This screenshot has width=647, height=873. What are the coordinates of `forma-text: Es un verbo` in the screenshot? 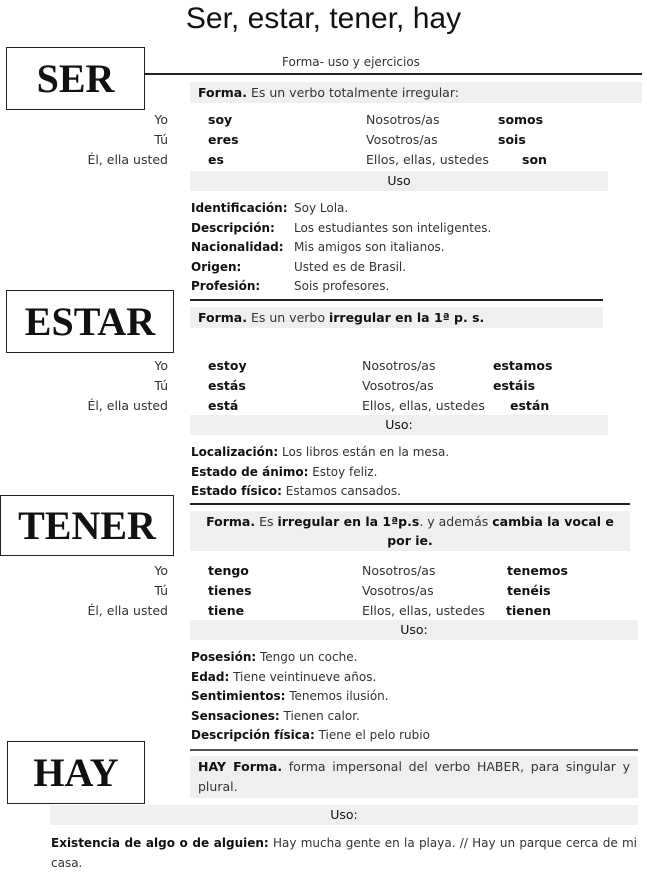 It's located at (288, 317).